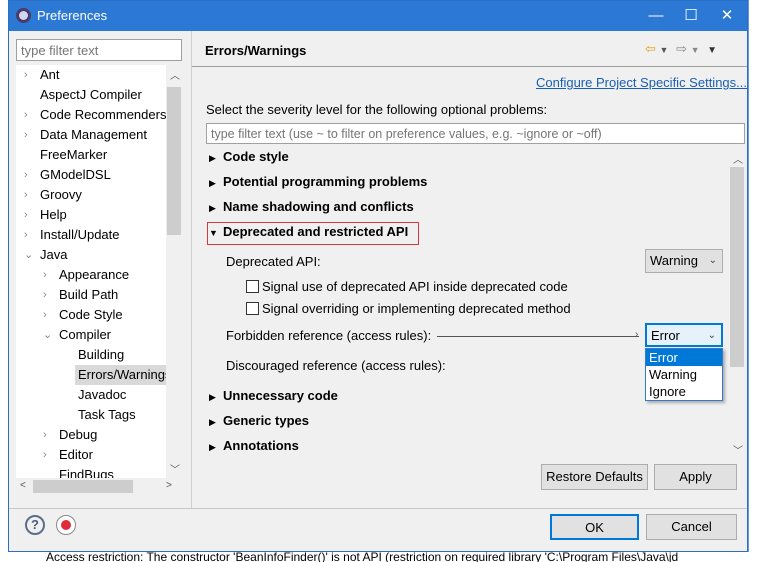 The width and height of the screenshot is (757, 562). What do you see at coordinates (91, 195) in the screenshot?
I see `tree-item: › Groovy` at bounding box center [91, 195].